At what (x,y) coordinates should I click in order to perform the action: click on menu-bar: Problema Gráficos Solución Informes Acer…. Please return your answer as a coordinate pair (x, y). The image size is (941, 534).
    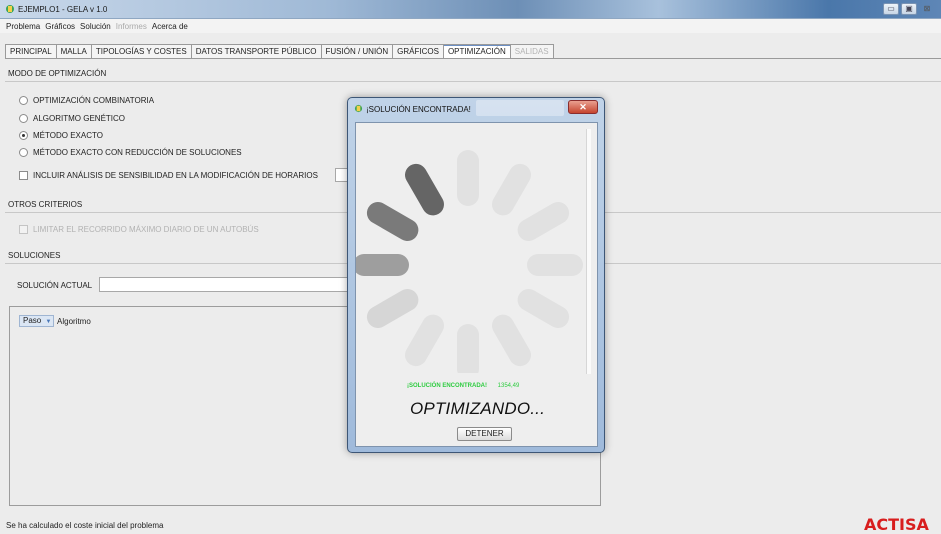
    Looking at the image, I should click on (470, 26).